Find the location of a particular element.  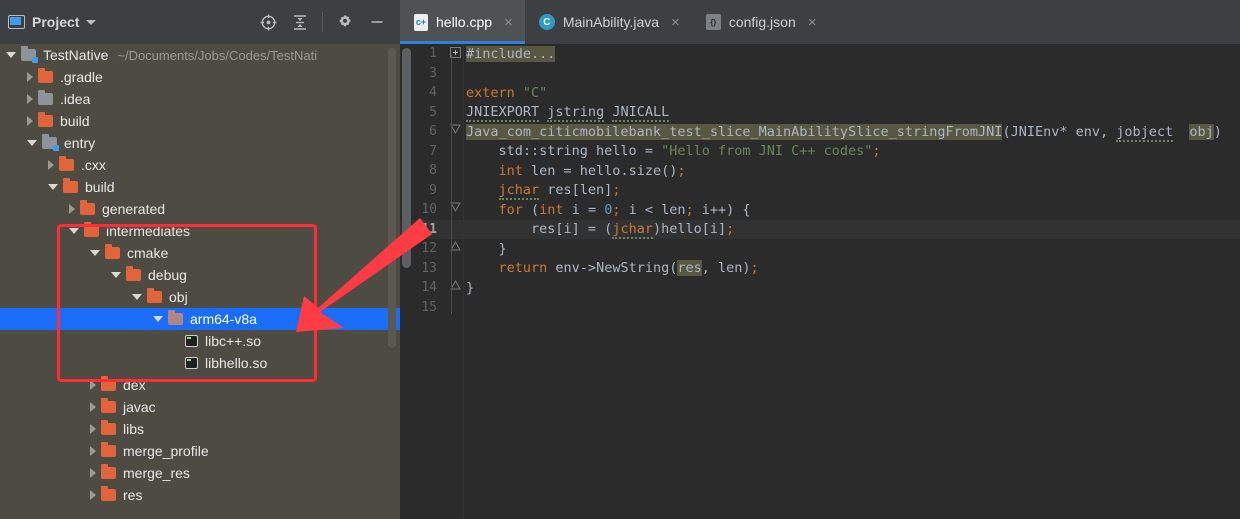

editor-tab-label: MainAbility.java is located at coordinates (611, 22).